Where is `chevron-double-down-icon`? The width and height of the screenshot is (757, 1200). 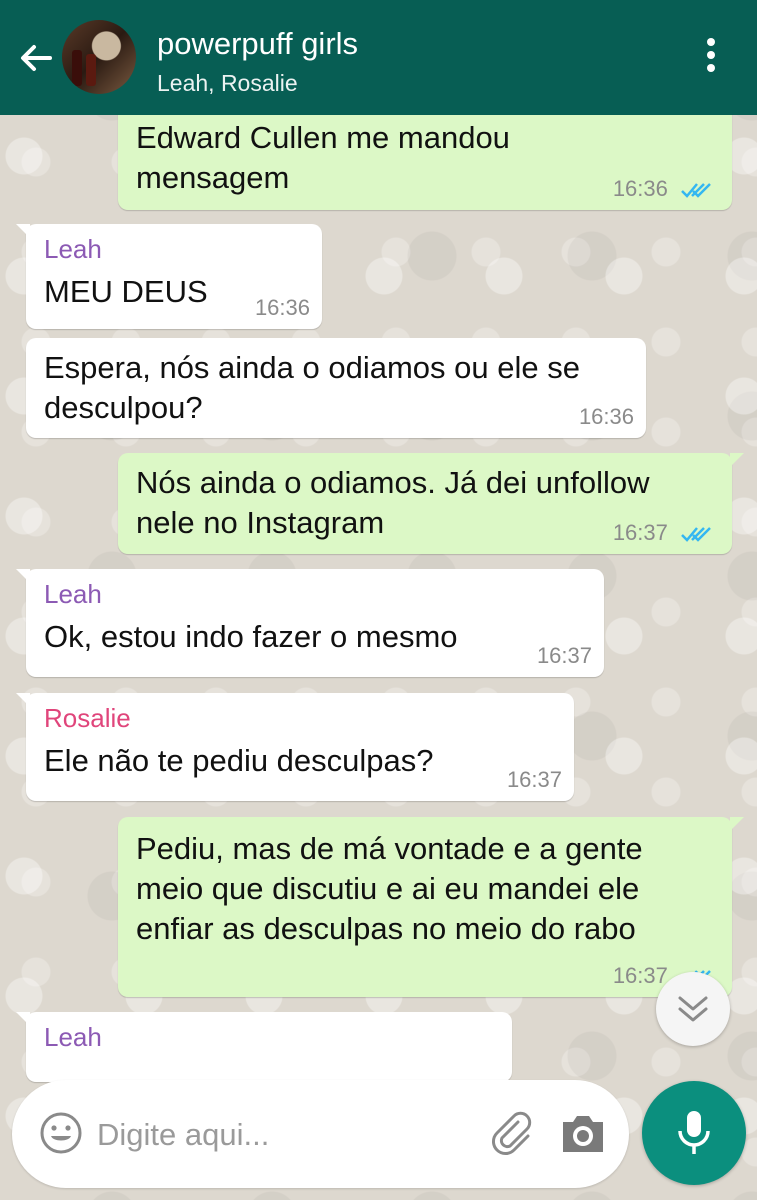
chevron-double-down-icon is located at coordinates (693, 1009).